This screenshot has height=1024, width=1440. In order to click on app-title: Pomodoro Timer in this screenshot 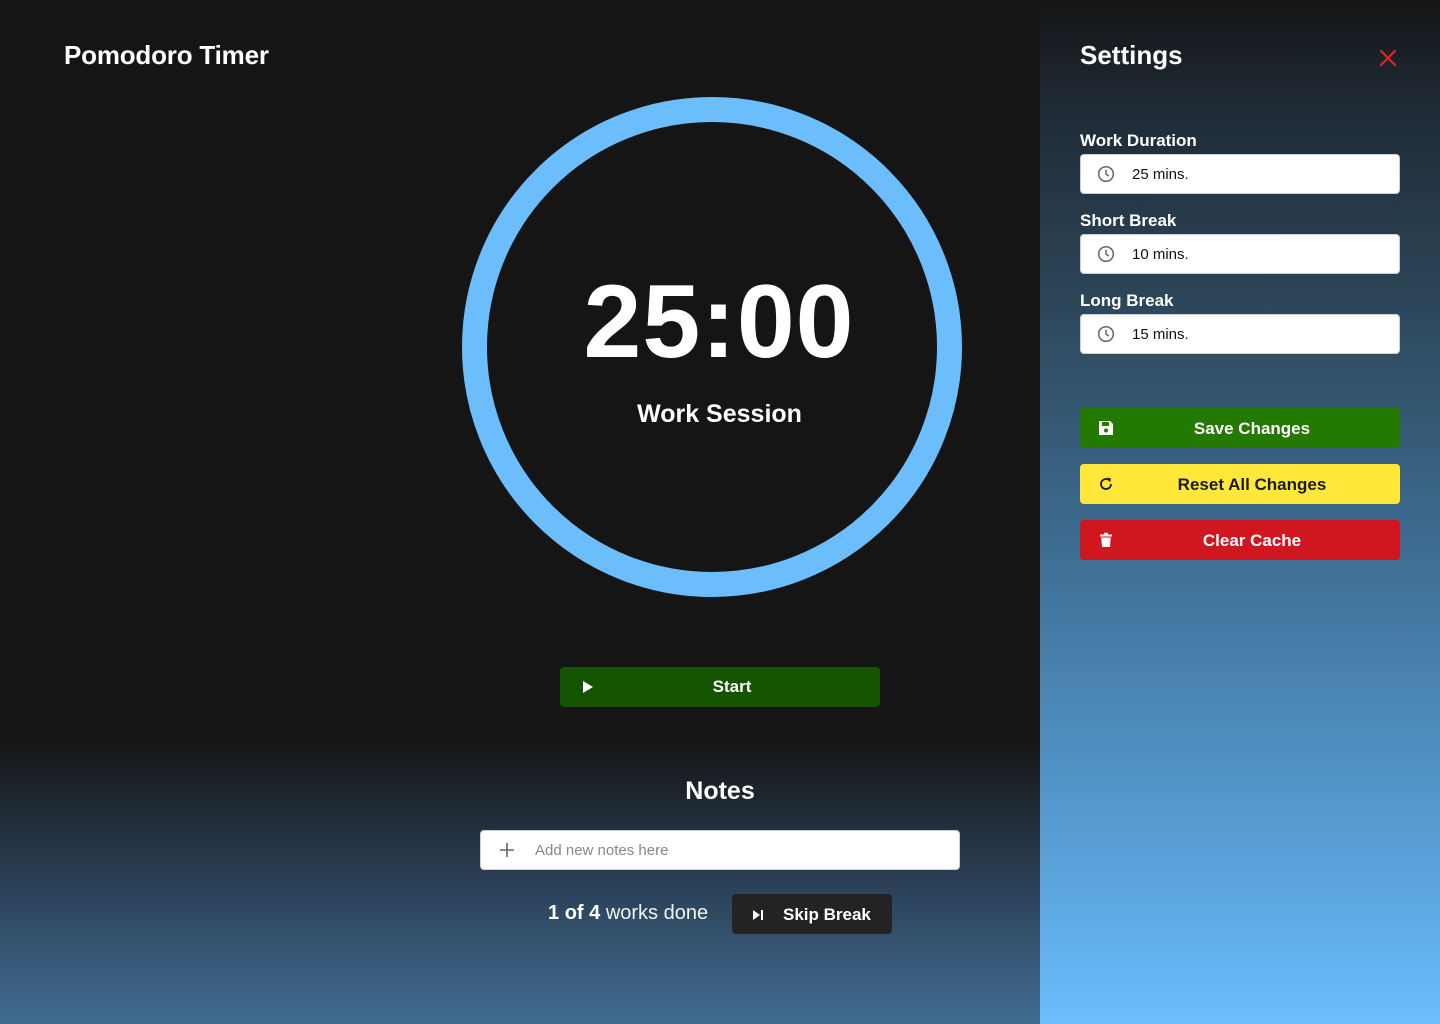, I will do `click(166, 55)`.